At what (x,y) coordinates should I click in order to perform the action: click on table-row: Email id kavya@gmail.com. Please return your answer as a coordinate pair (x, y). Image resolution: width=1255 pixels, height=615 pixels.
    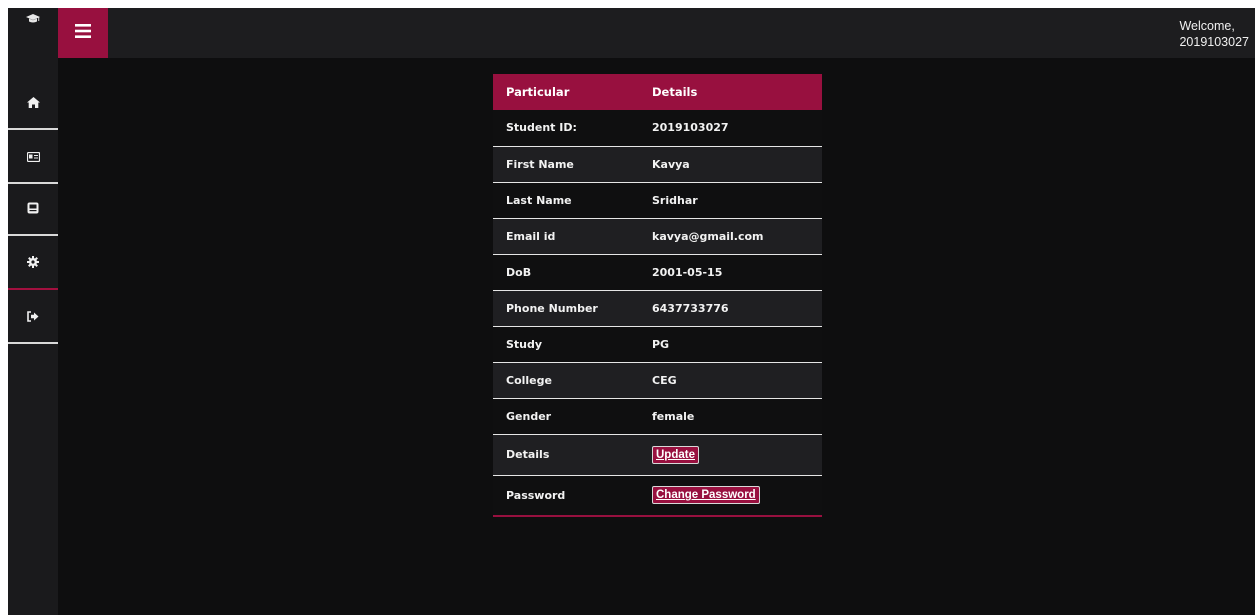
    Looking at the image, I should click on (657, 236).